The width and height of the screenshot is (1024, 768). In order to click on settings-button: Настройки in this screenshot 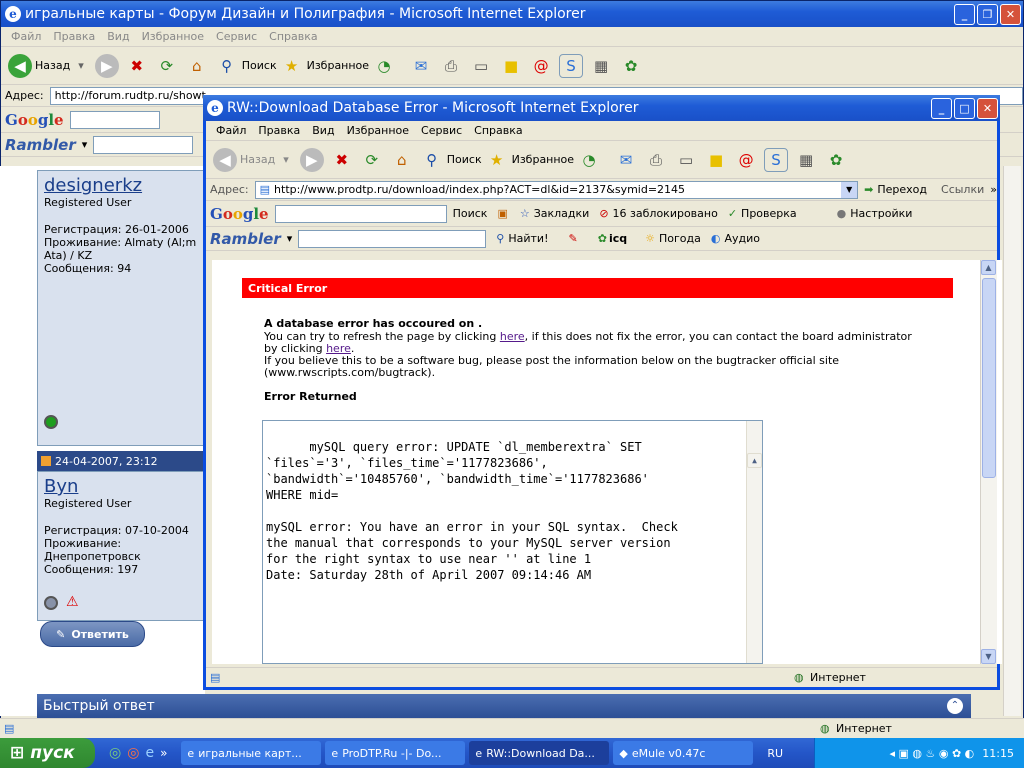, I will do `click(881, 213)`.